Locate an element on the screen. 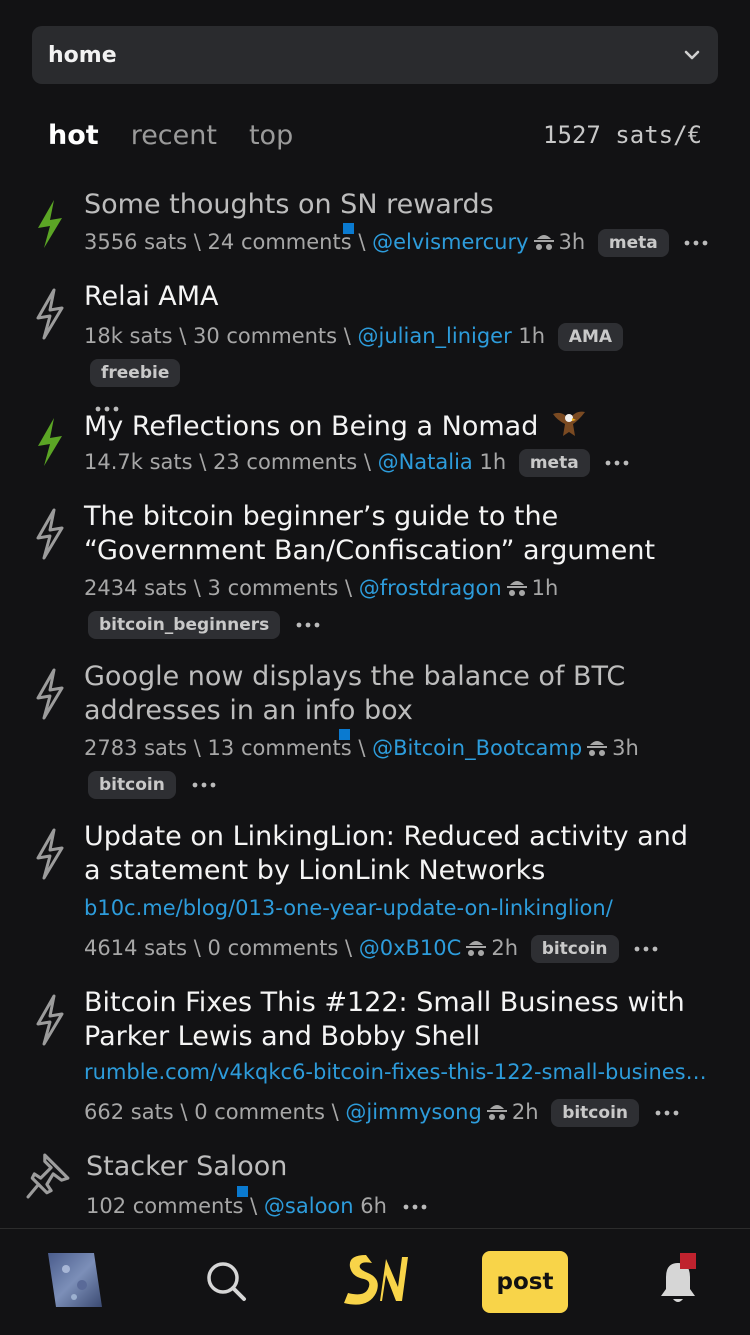 The width and height of the screenshot is (750, 1335). search-icon is located at coordinates (226, 1281).